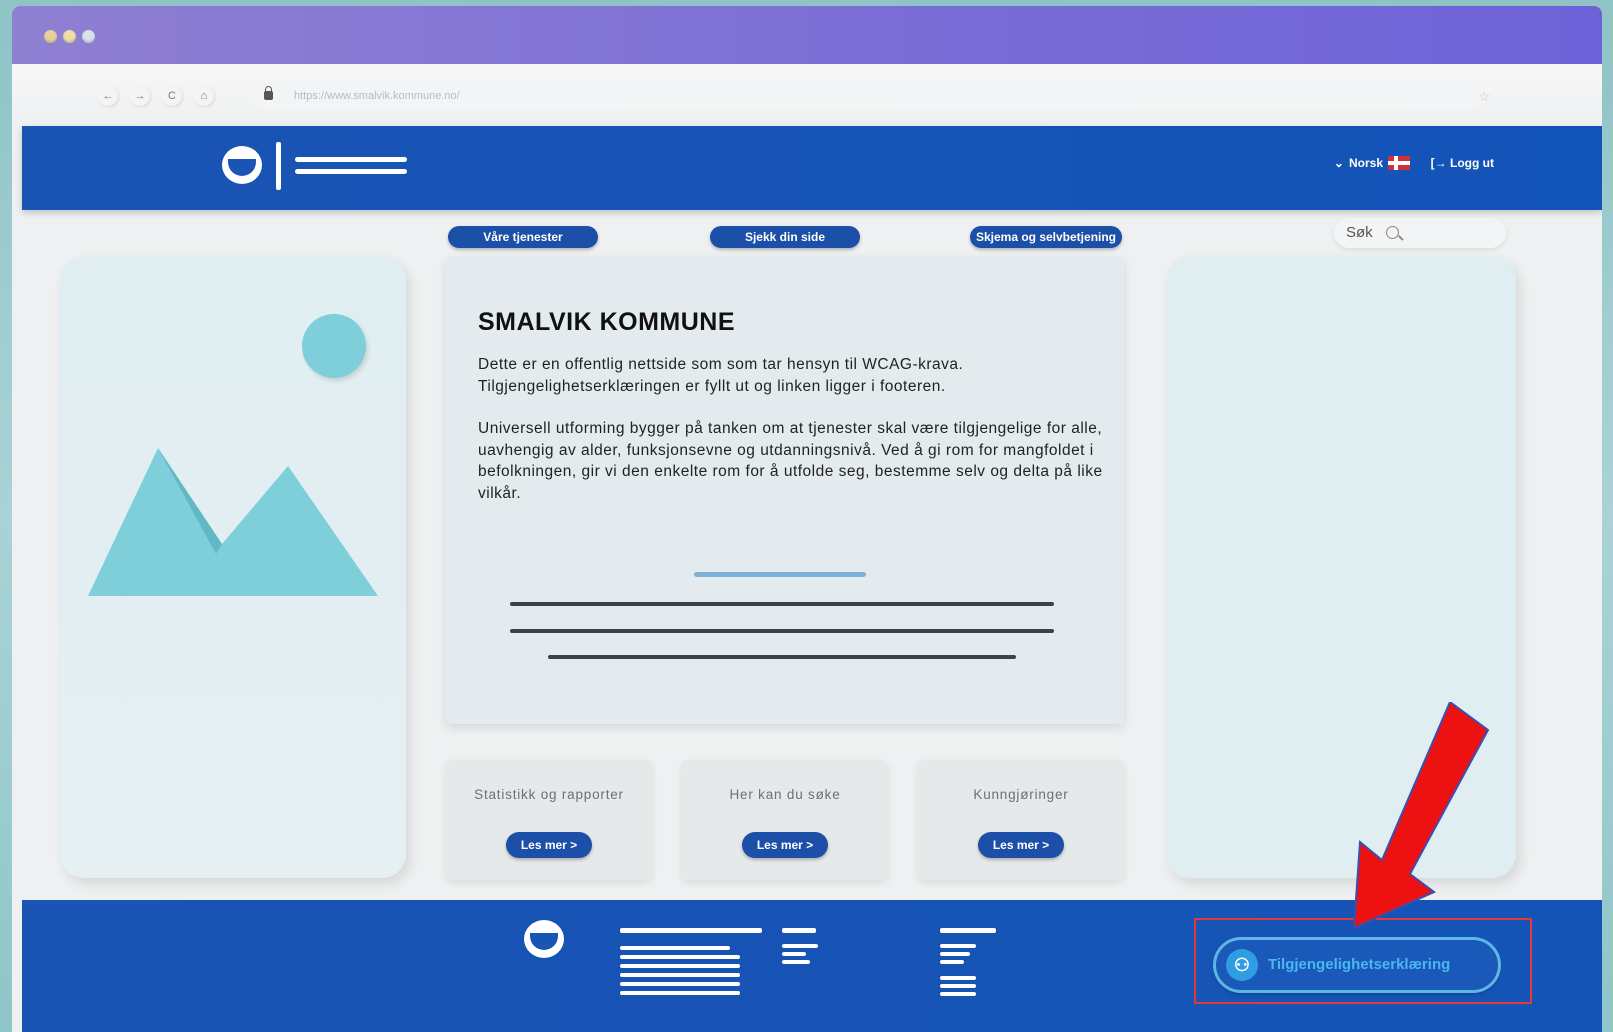 The height and width of the screenshot is (1032, 1613). I want to click on page-title: SMALVIK KOMMUNE, so click(607, 322).